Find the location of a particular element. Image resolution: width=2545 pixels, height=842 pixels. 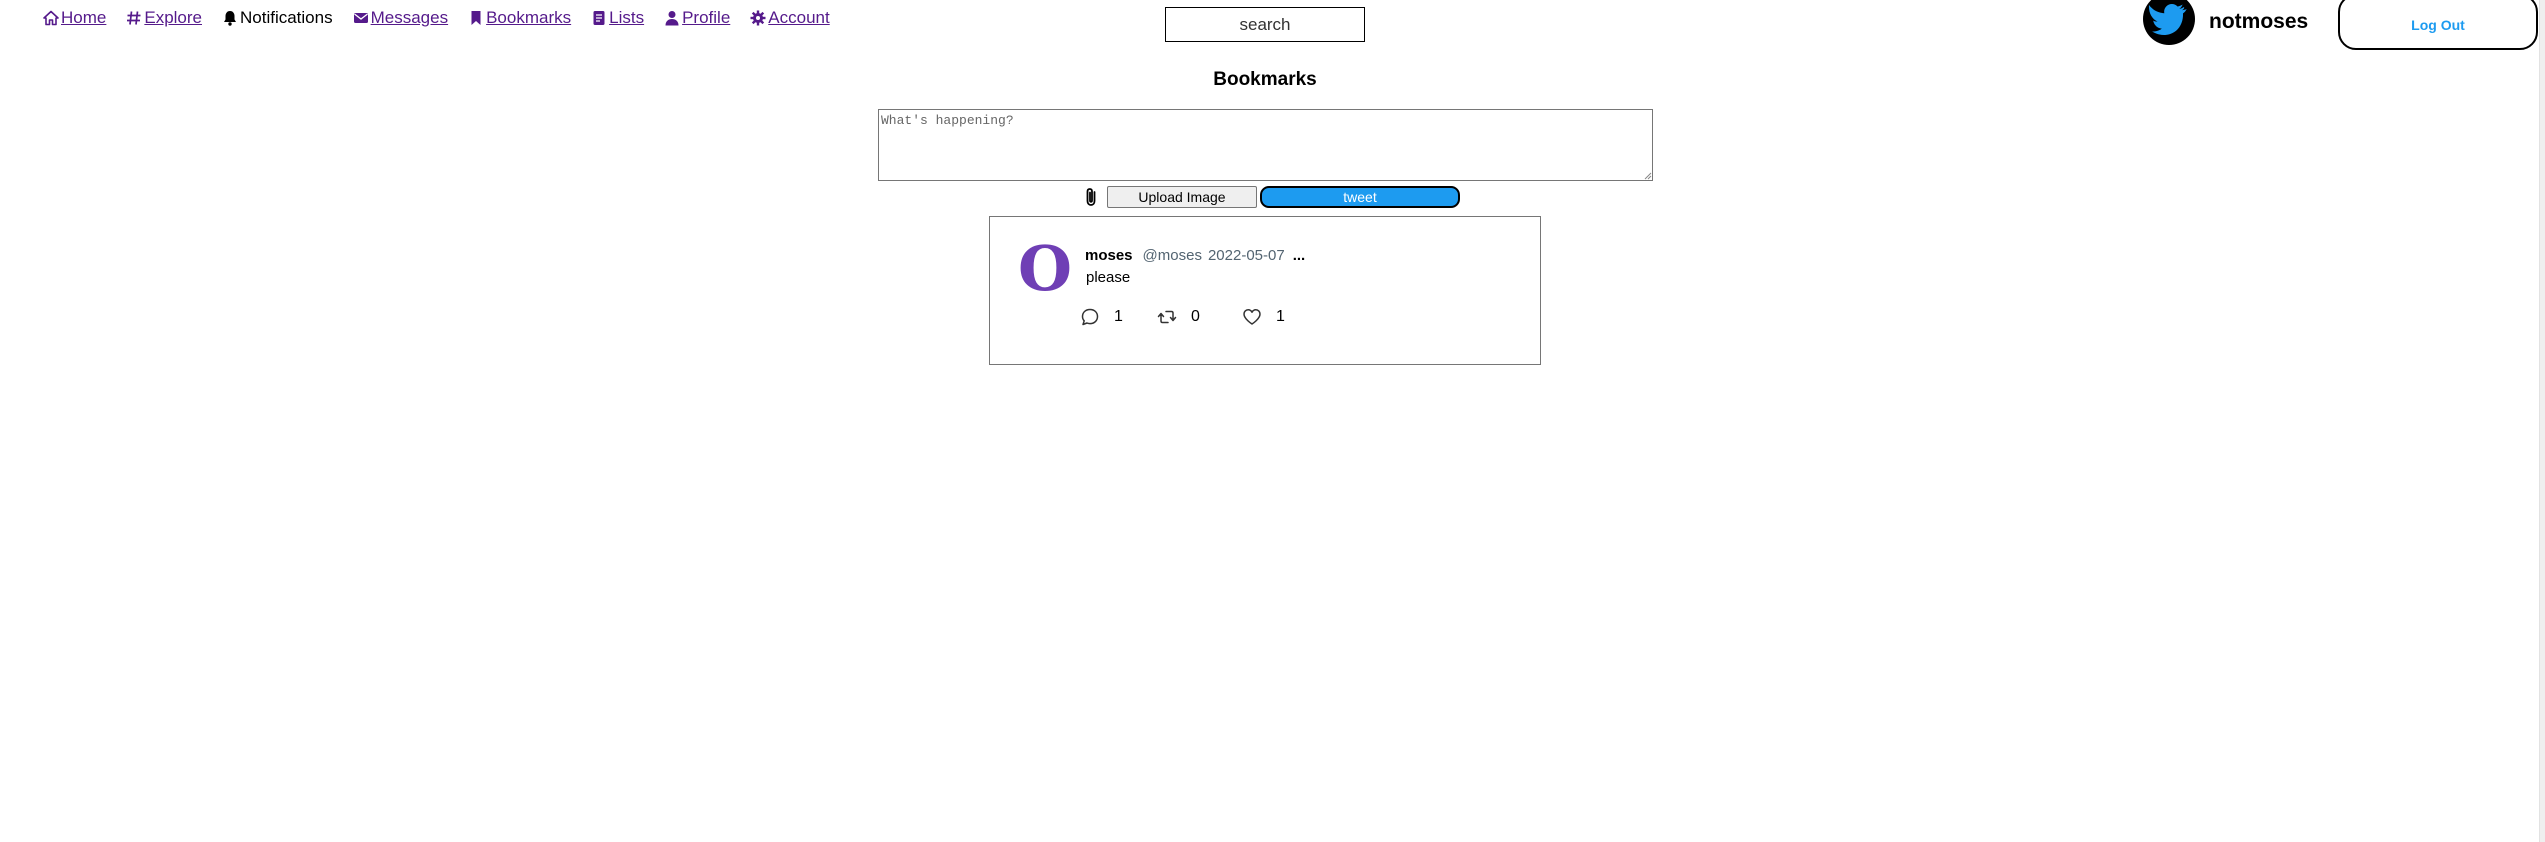

tweet-compose-textarea is located at coordinates (1265, 145).